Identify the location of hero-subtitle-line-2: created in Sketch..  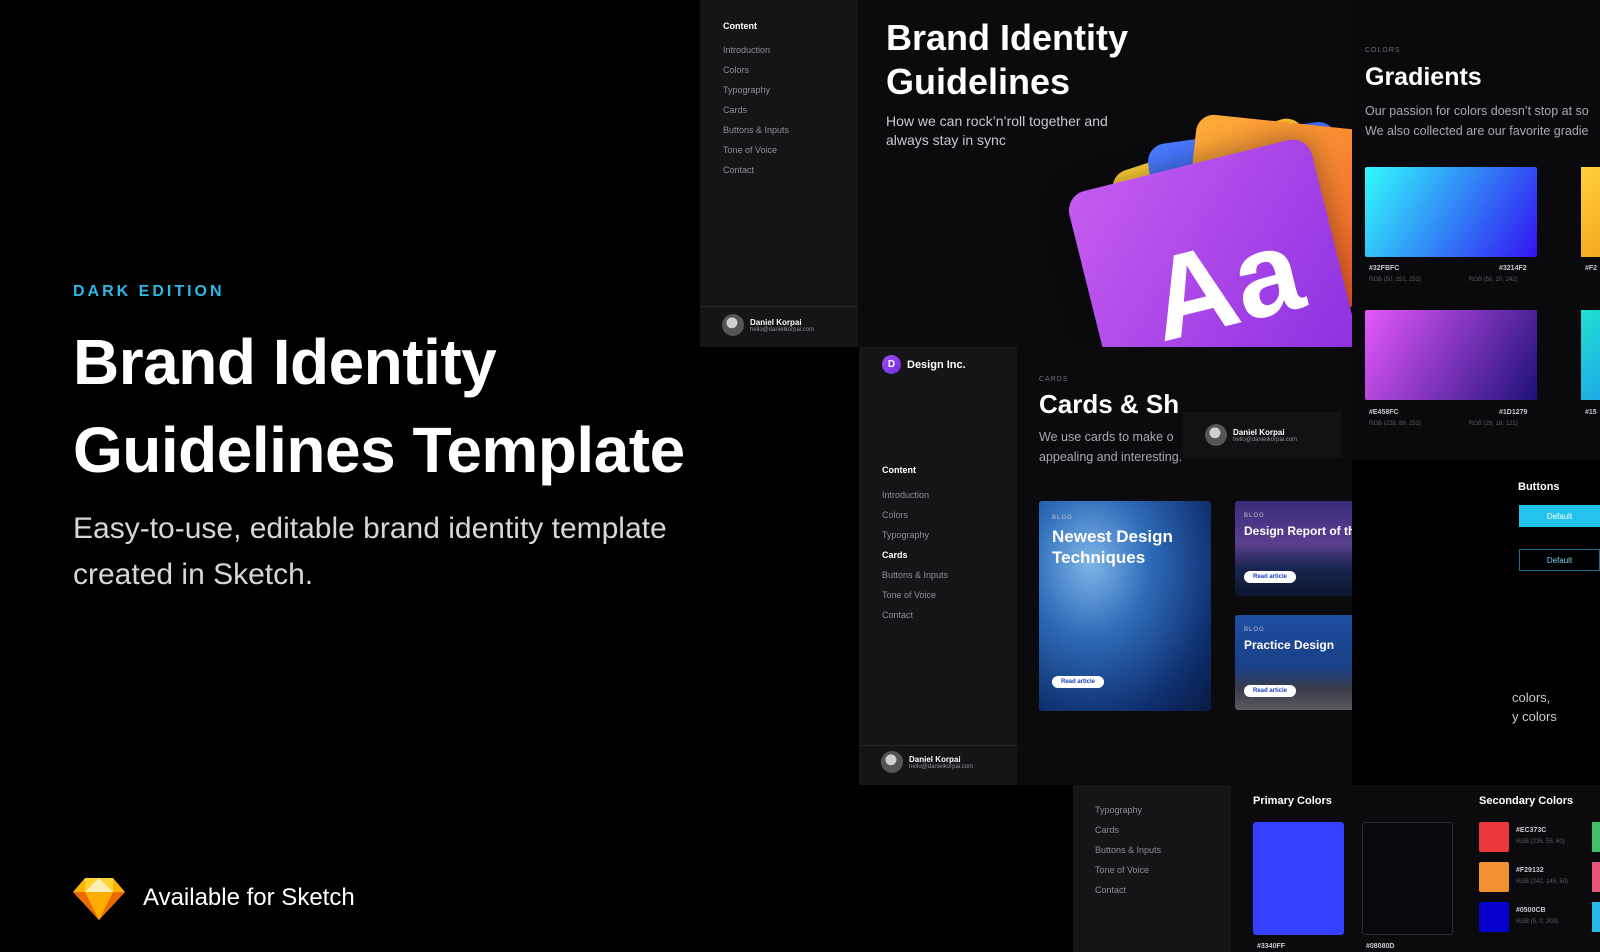
(193, 574).